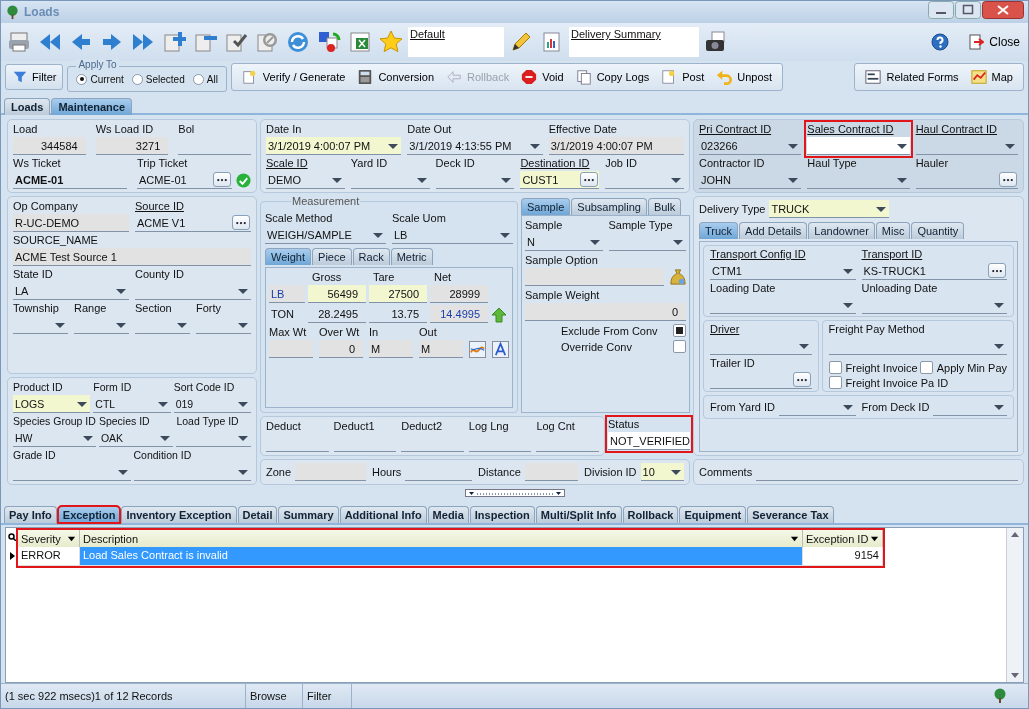 This screenshot has width=1029, height=709. Describe the element at coordinates (448, 514) in the screenshot. I see `tab: Media` at that location.